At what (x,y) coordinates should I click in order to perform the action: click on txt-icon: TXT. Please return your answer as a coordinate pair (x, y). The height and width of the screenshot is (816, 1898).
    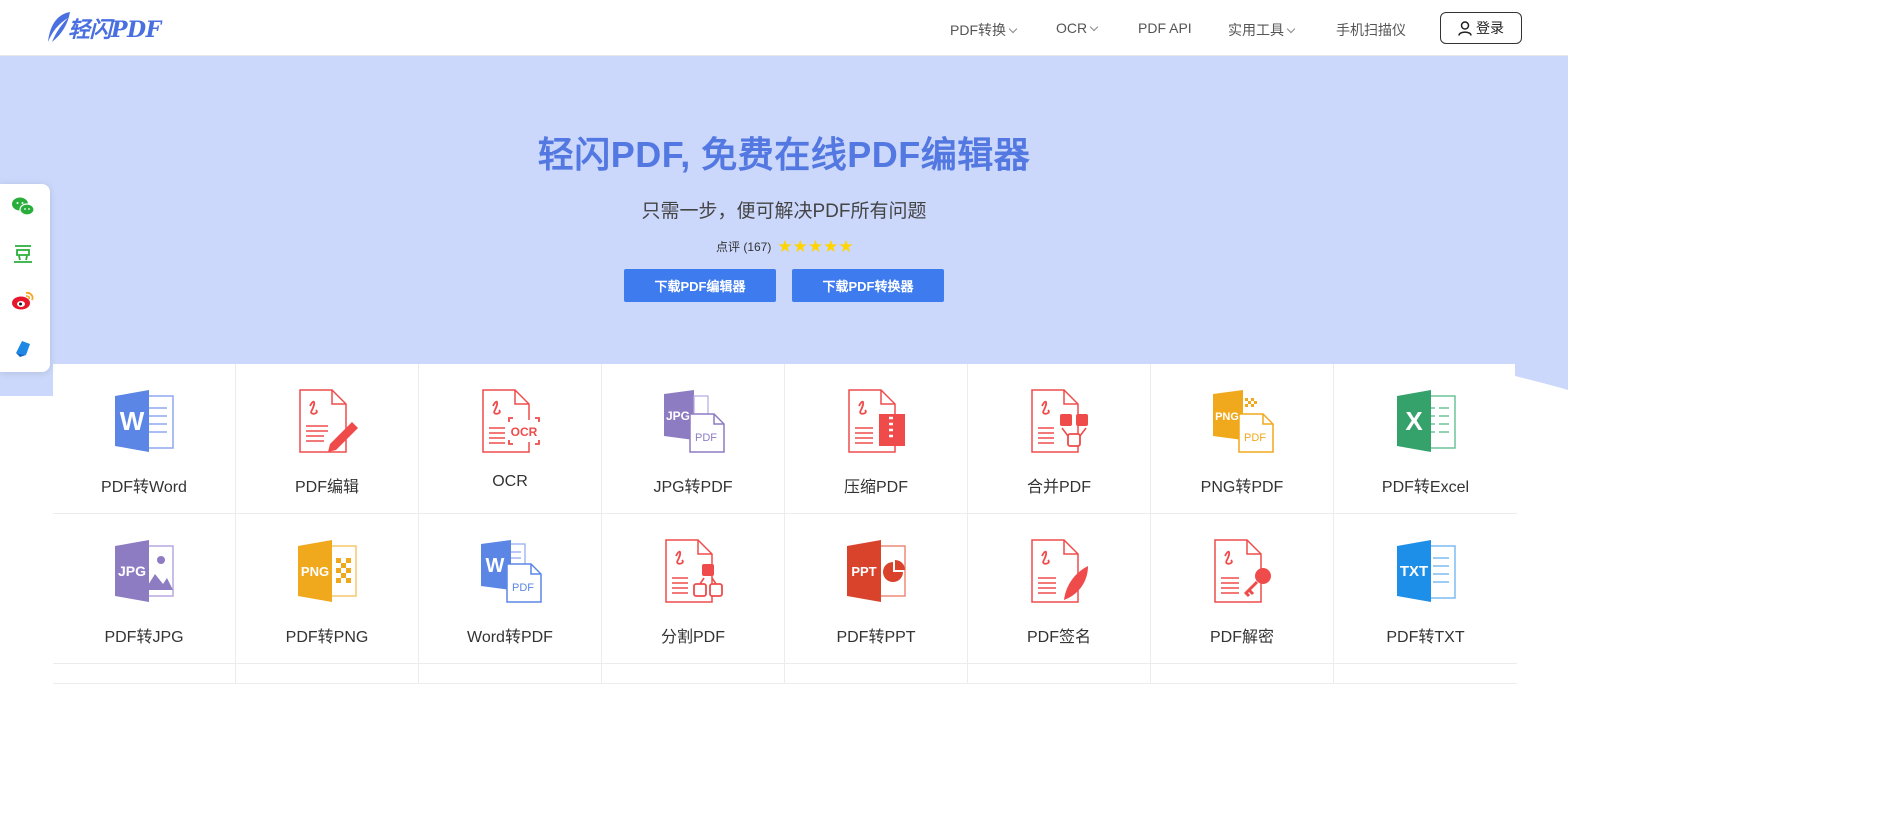
    Looking at the image, I should click on (1426, 571).